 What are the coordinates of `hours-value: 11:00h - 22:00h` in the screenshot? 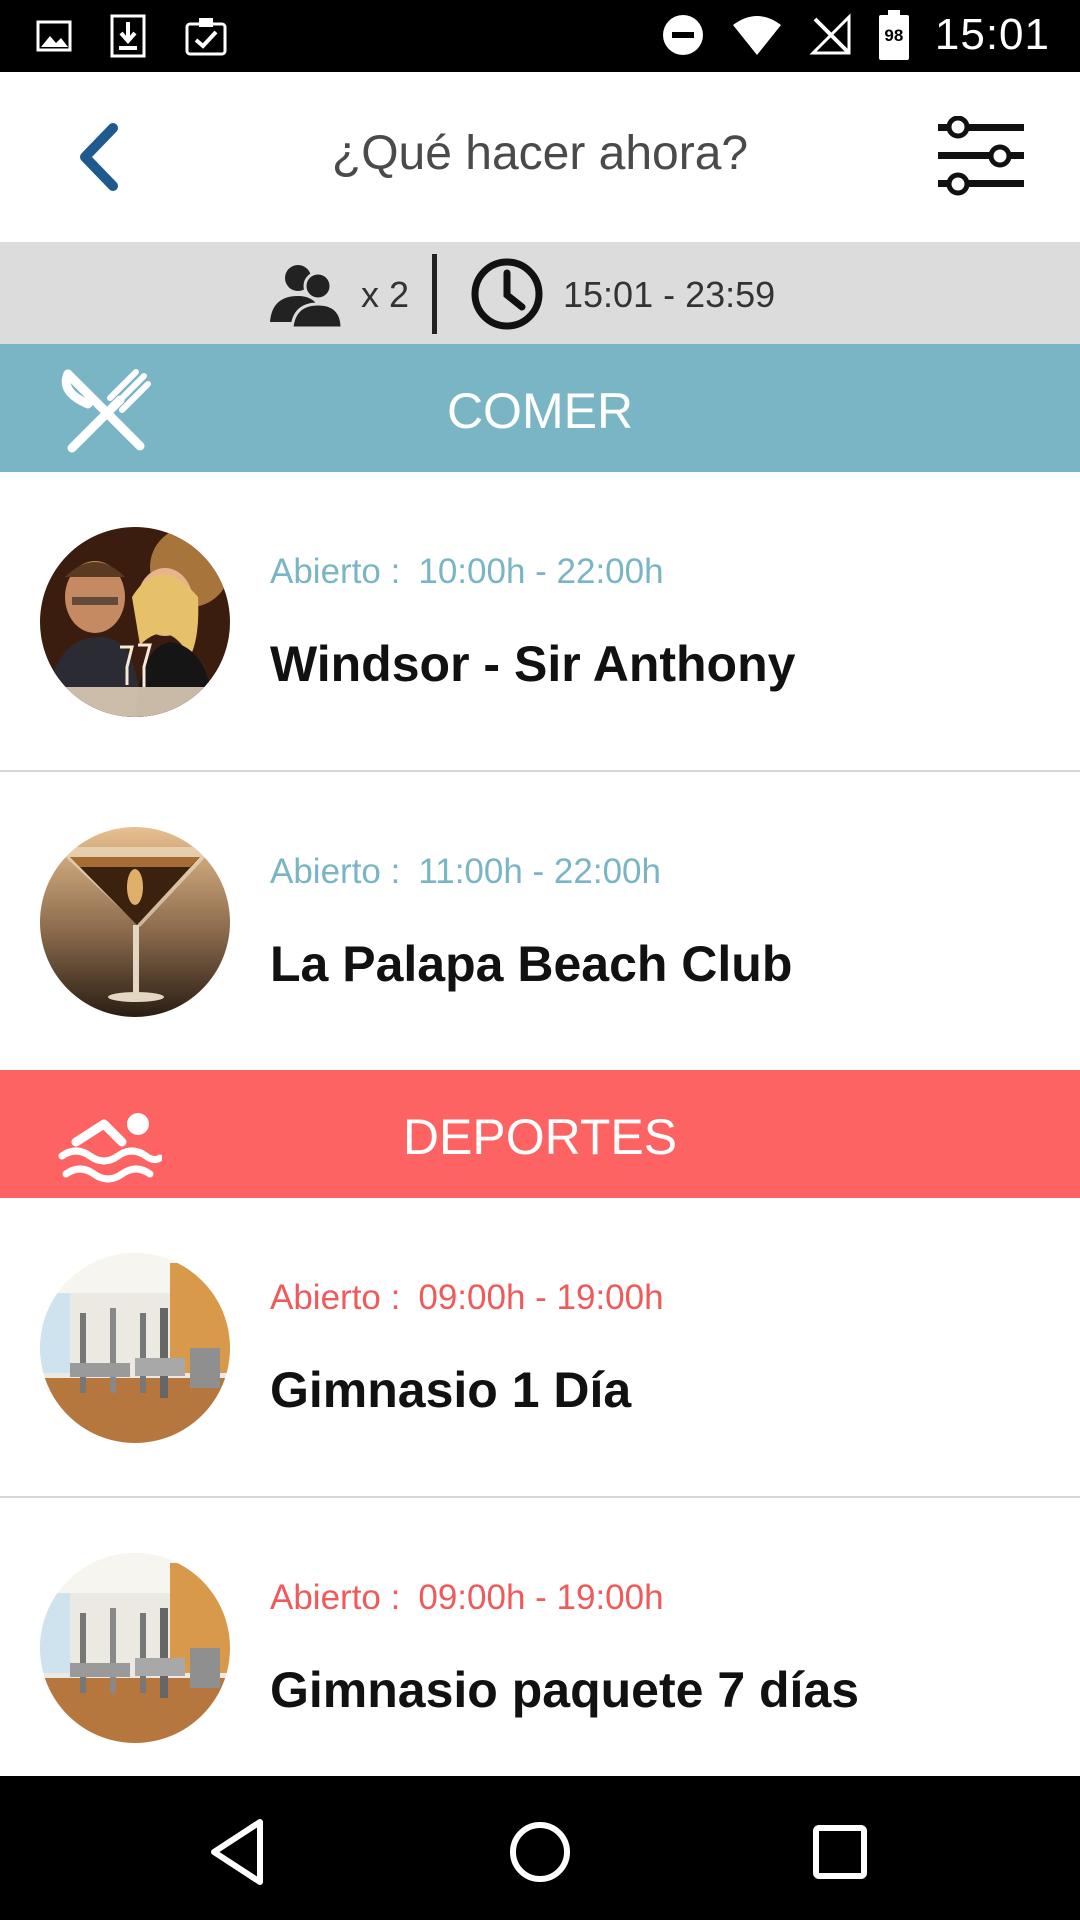 It's located at (539, 871).